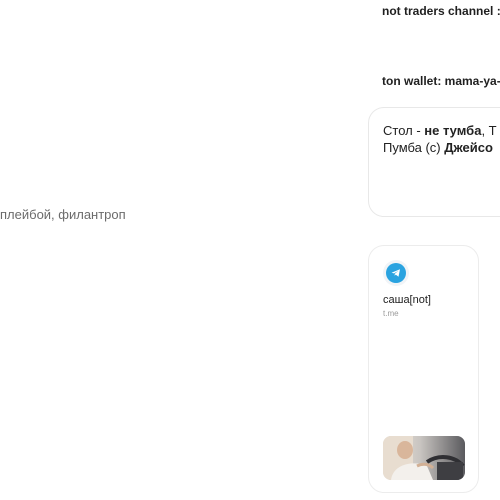 The image size is (500, 500). Describe the element at coordinates (441, 11) in the screenshot. I see `channel-text: not traders channel :` at that location.